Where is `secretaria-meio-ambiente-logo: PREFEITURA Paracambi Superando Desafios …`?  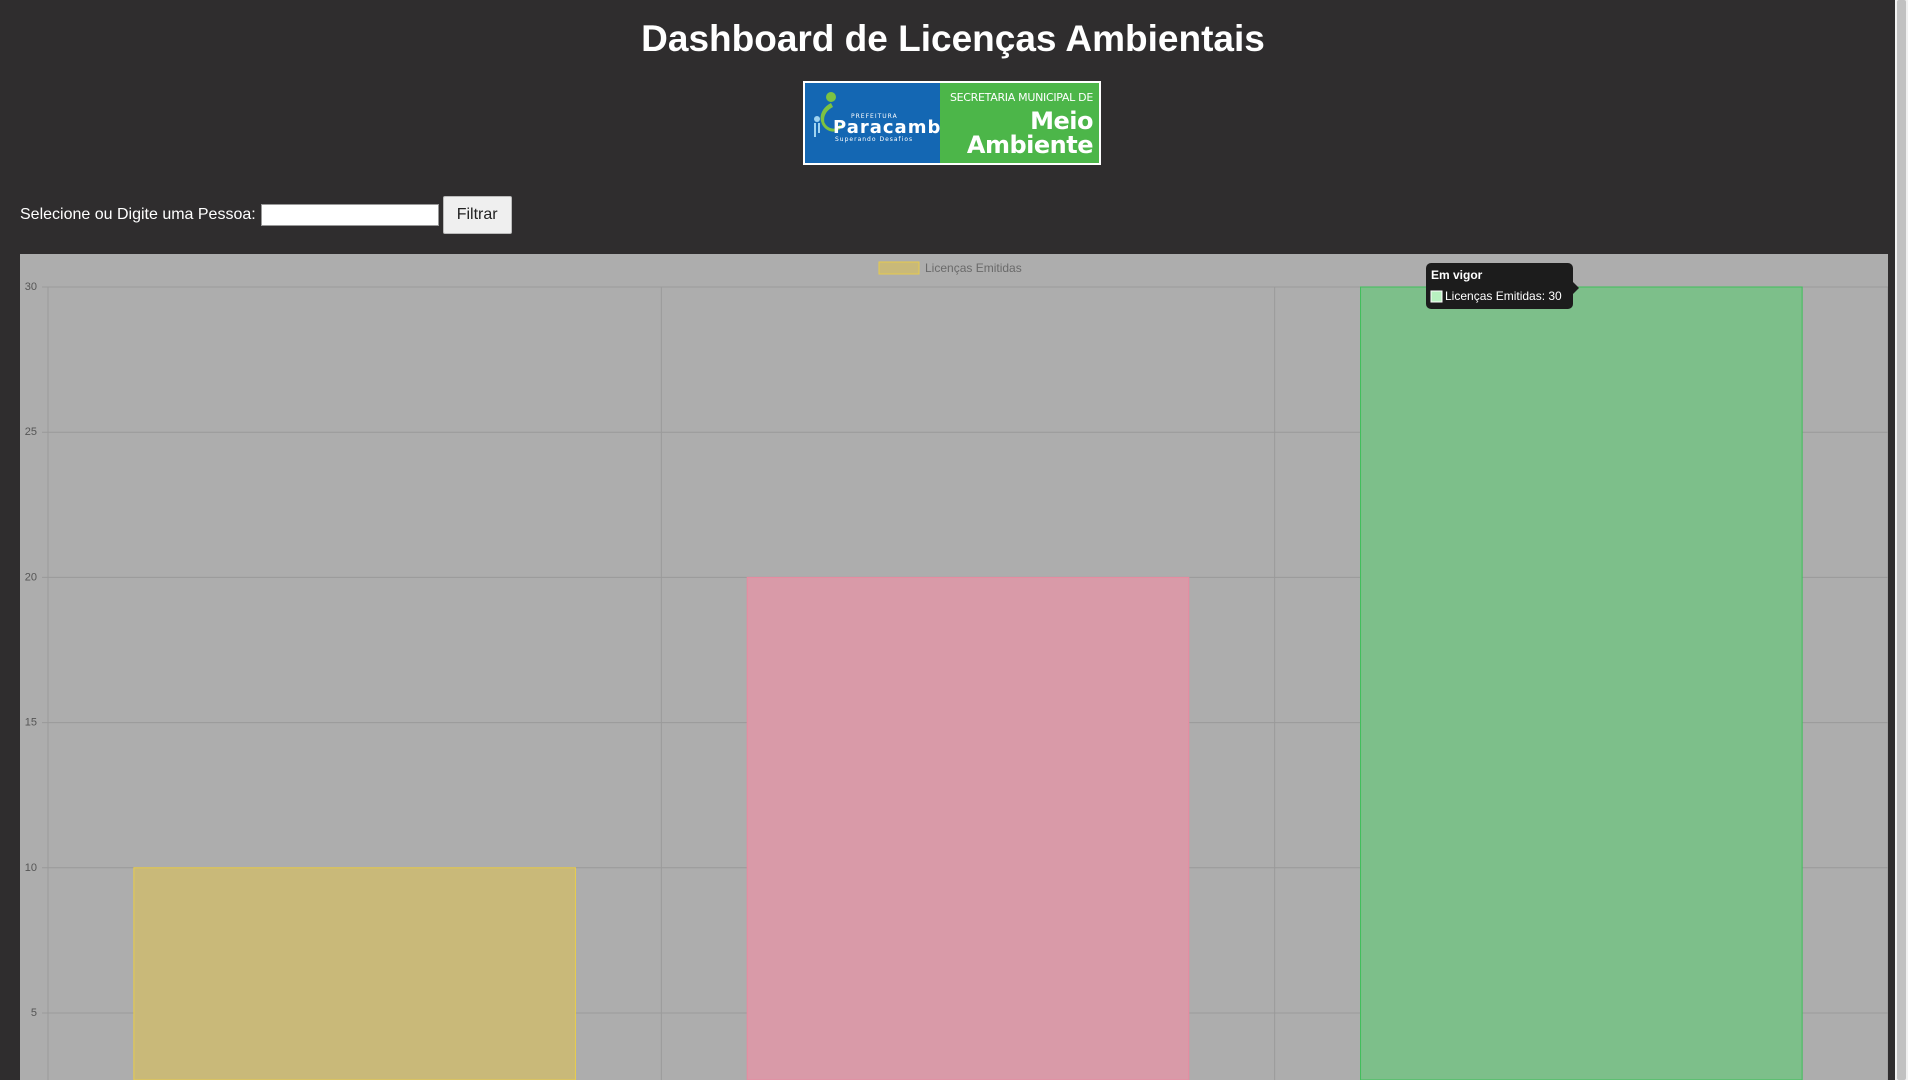
secretaria-meio-ambiente-logo: PREFEITURA Paracambi Superando Desafios … is located at coordinates (952, 123).